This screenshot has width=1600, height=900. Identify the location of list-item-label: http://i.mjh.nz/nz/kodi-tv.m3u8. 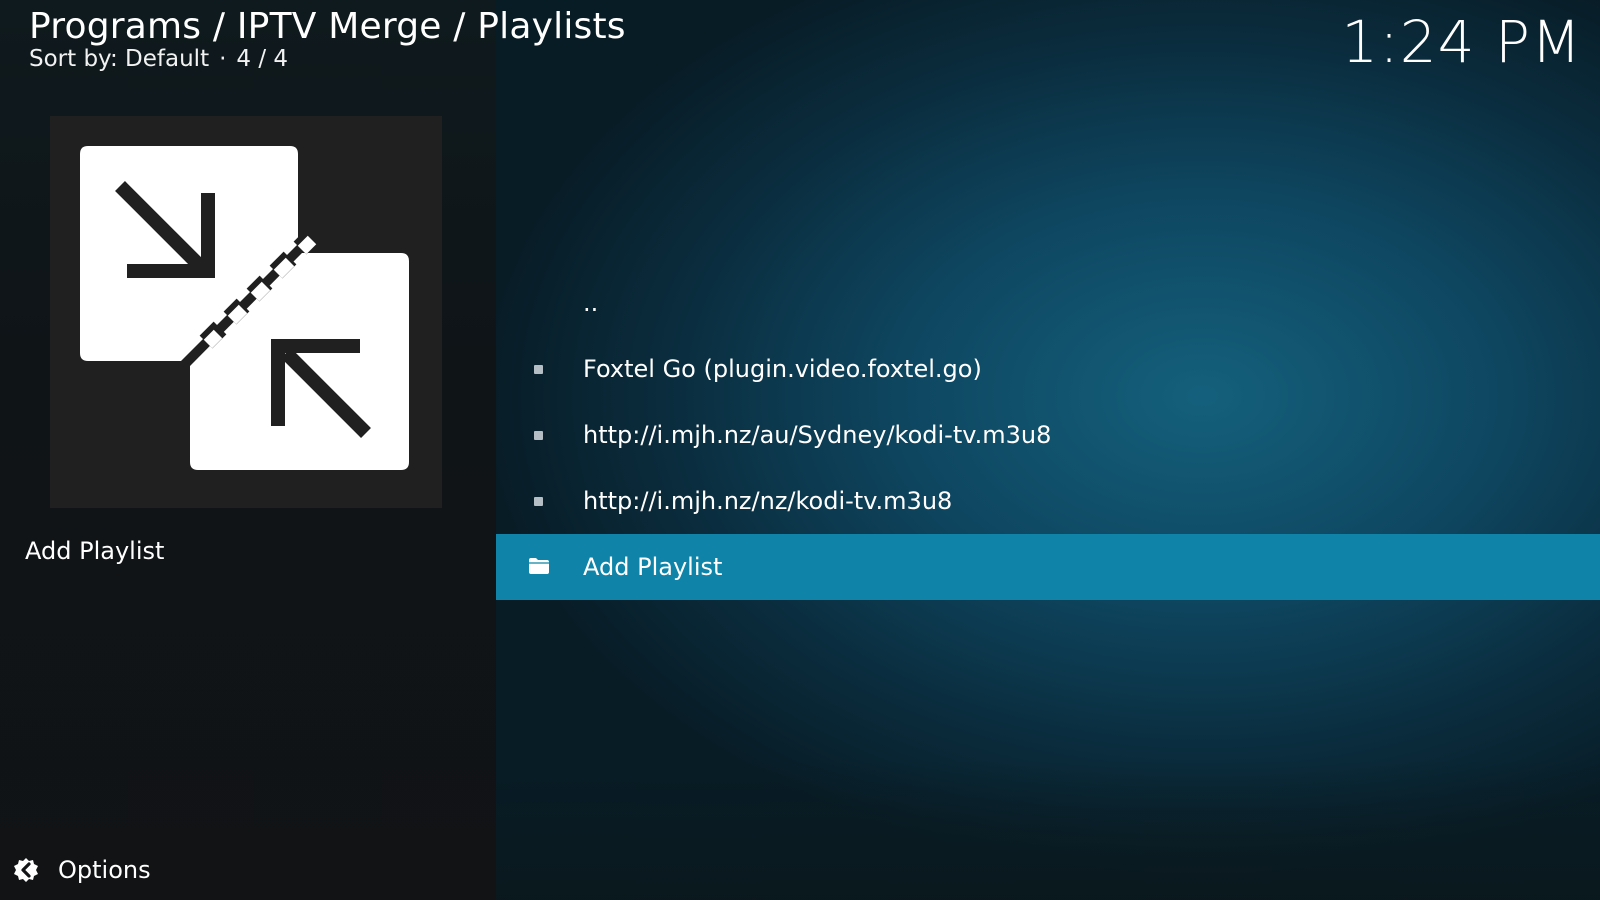
(768, 501).